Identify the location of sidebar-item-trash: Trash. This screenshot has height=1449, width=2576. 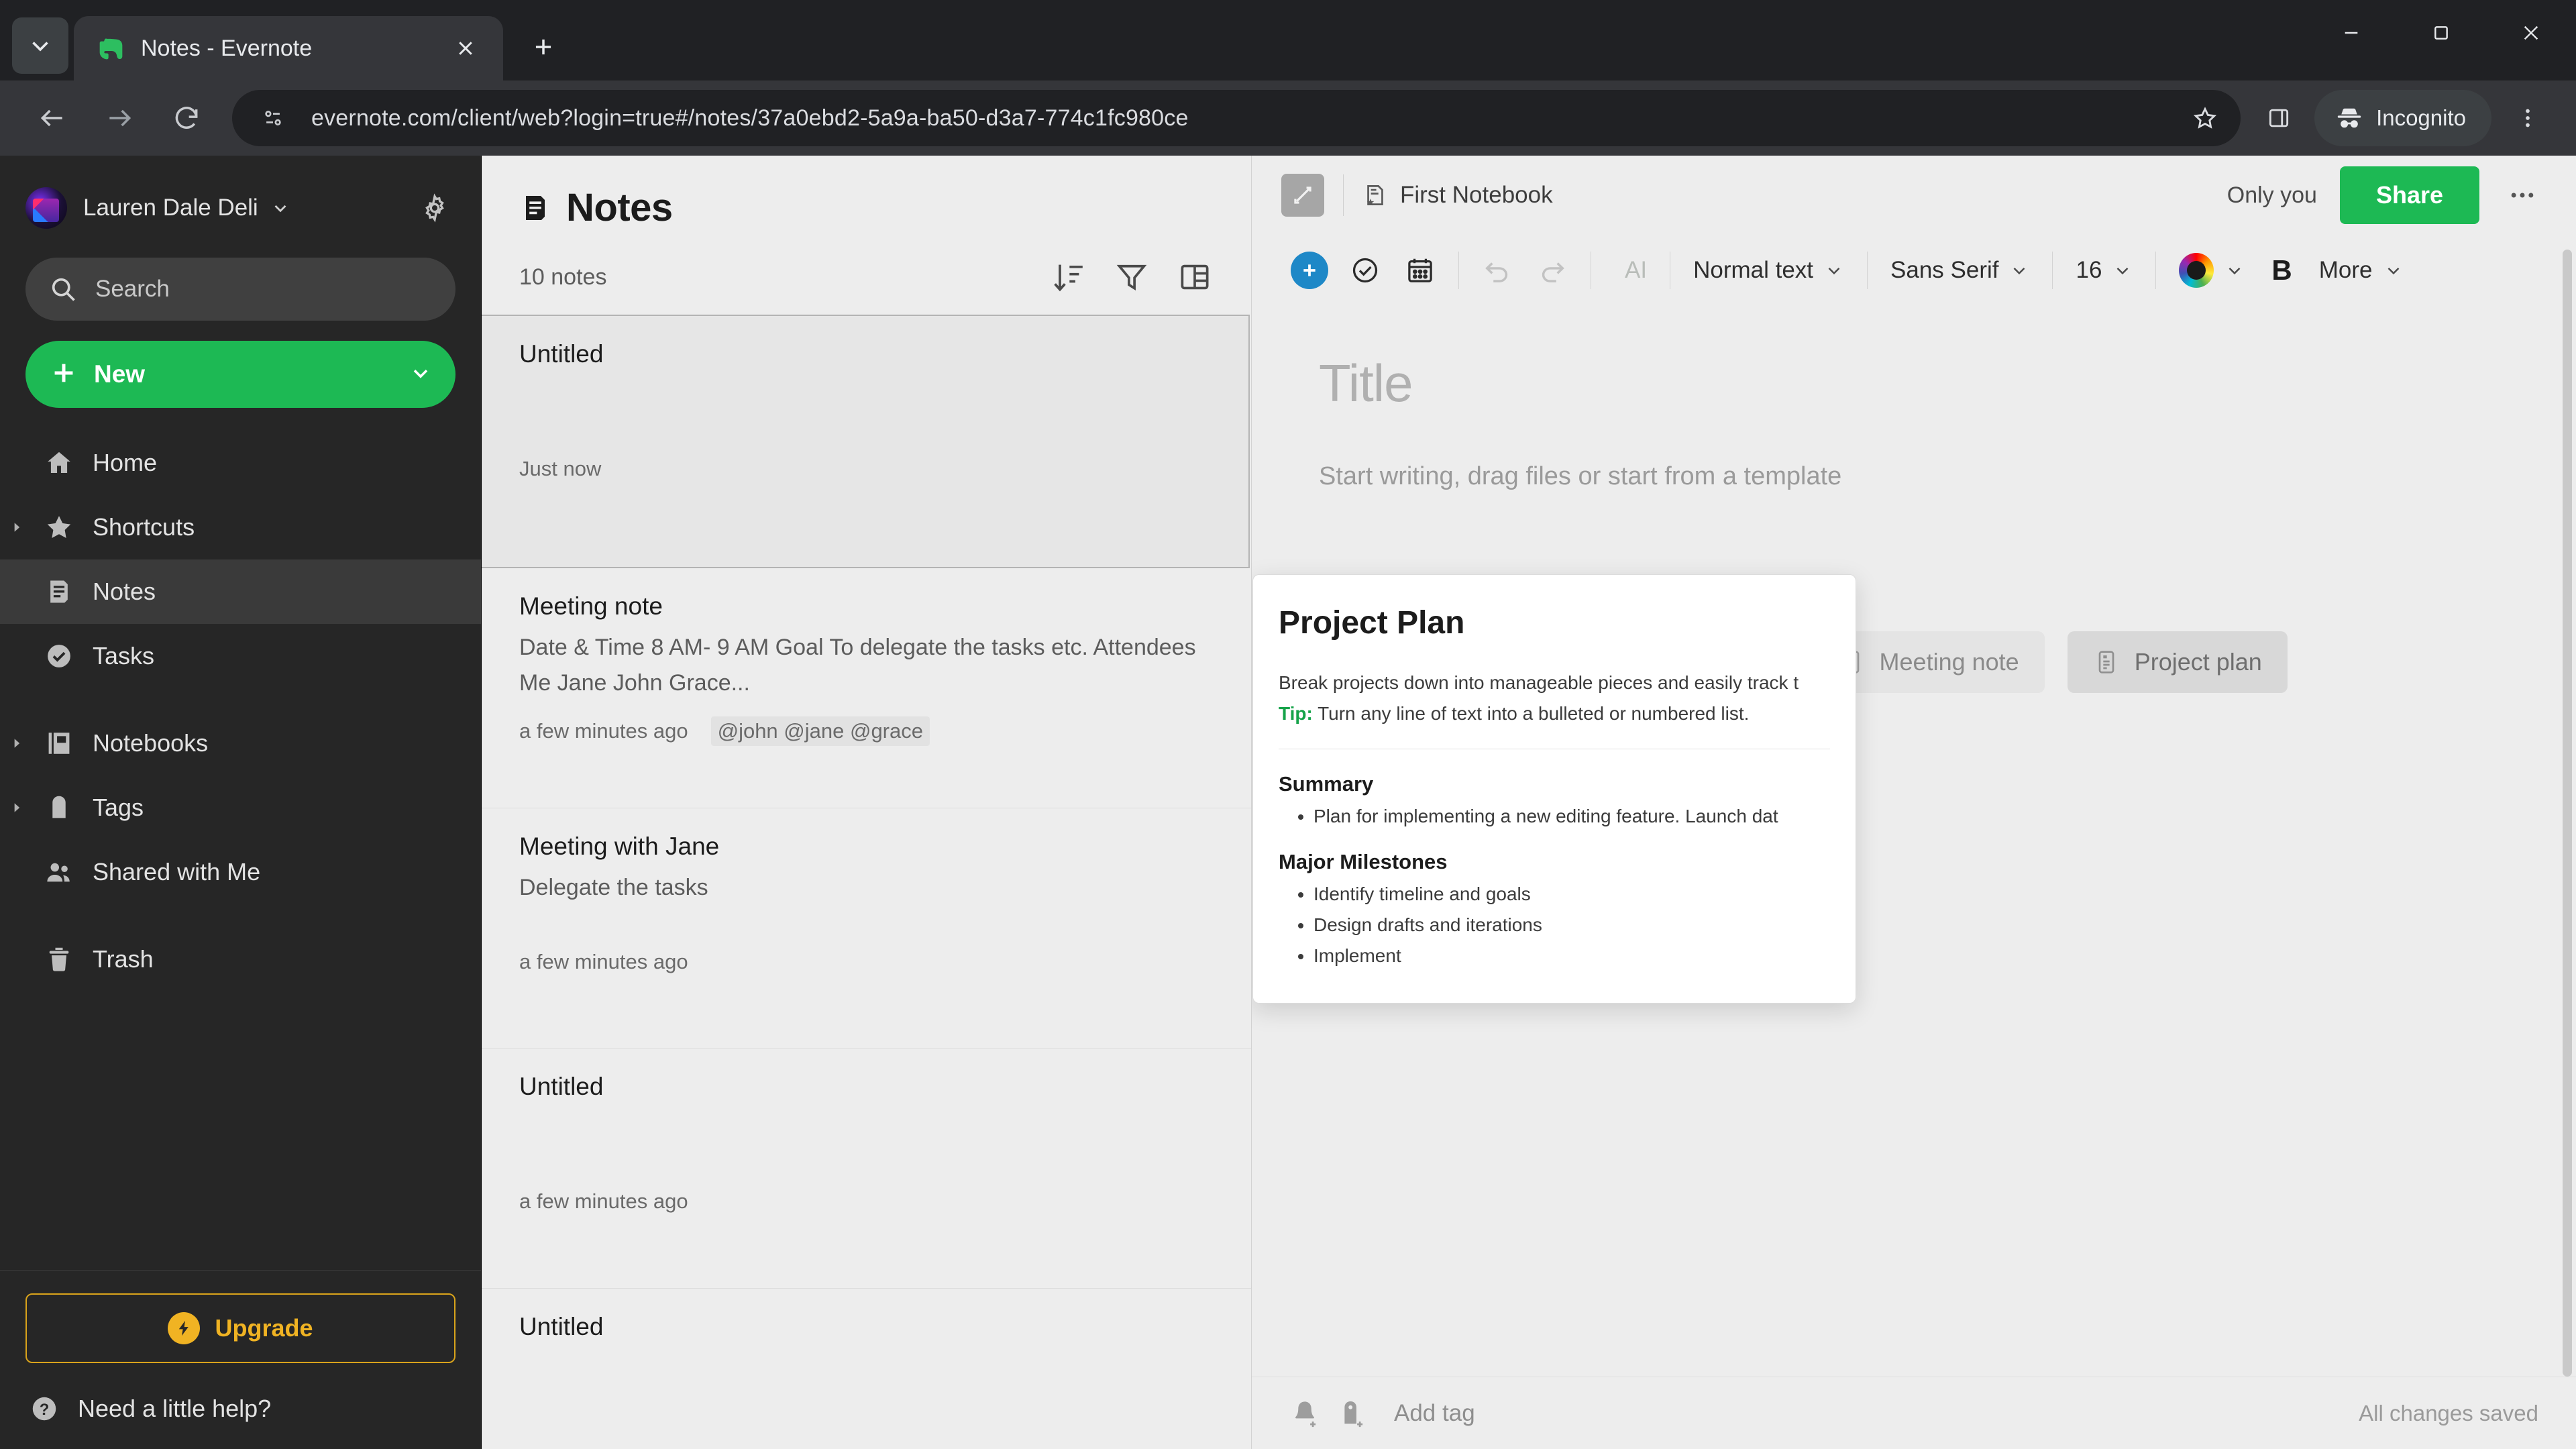
(240, 959).